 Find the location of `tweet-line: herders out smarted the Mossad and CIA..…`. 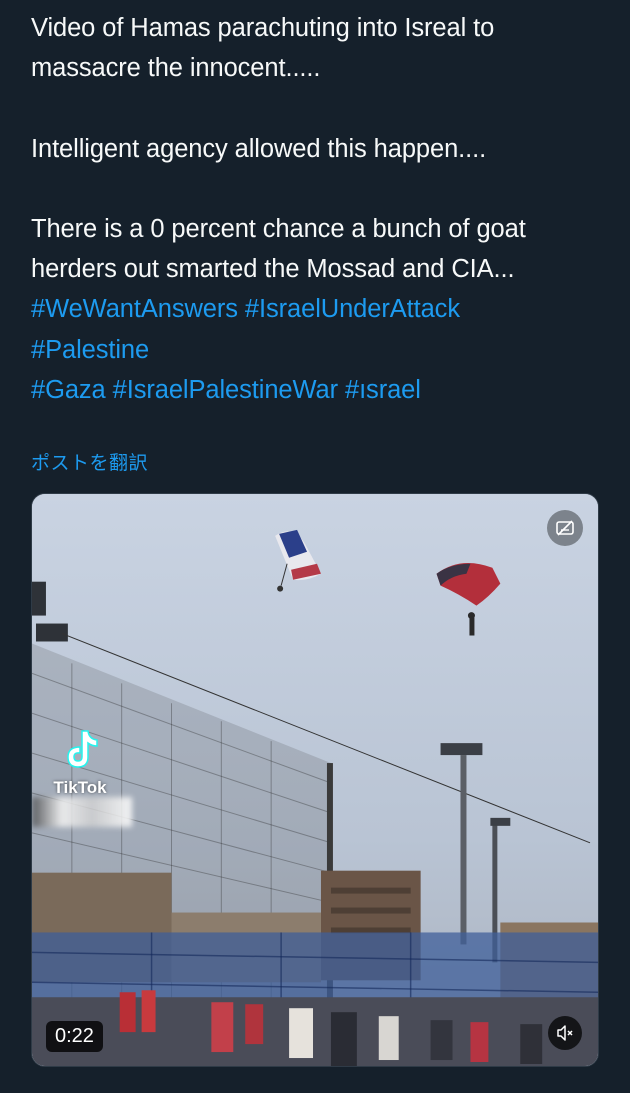

tweet-line: herders out smarted the Mossad and CIA..… is located at coordinates (273, 269).